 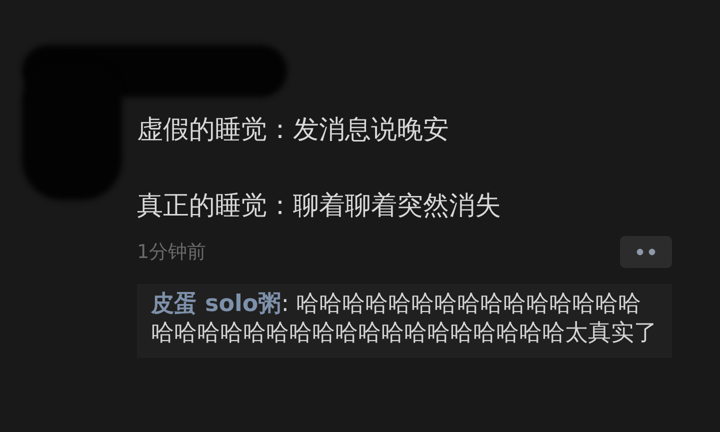 I want to click on dots-icon, so click(x=646, y=252).